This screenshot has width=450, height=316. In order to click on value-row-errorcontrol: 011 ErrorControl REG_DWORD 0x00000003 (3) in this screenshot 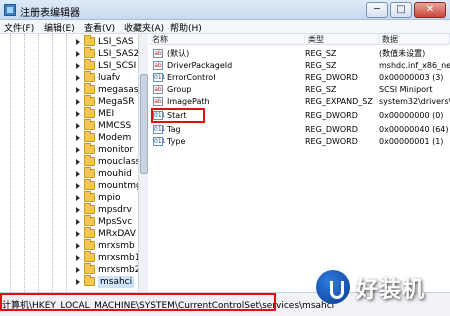, I will do `click(299, 77)`.